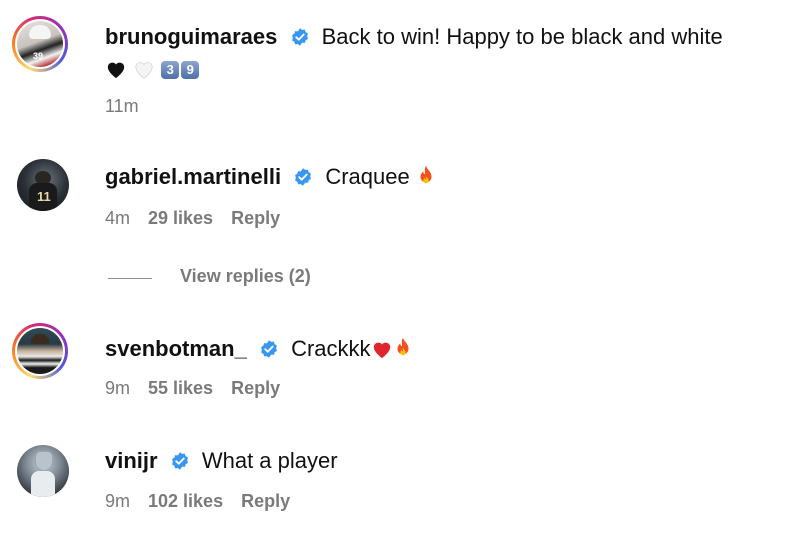 Image resolution: width=793 pixels, height=535 pixels. Describe the element at coordinates (180, 218) in the screenshot. I see `likes-count: 29 likes` at that location.